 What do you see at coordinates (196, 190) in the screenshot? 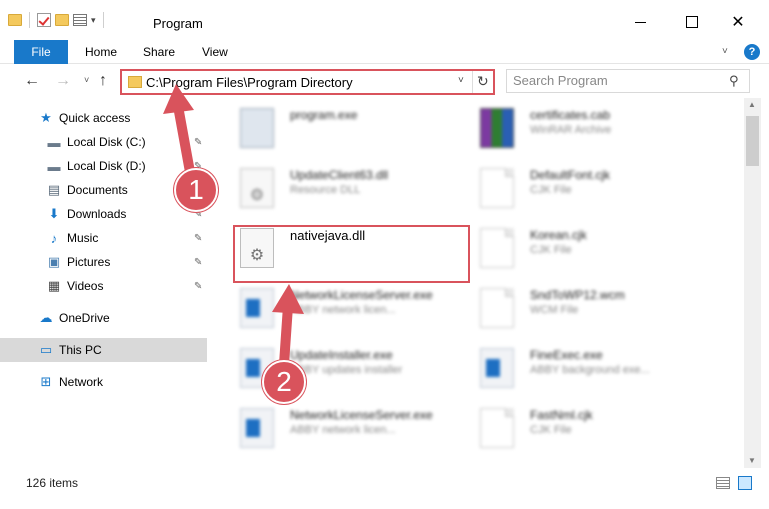
I see `callout-step-1: 1` at bounding box center [196, 190].